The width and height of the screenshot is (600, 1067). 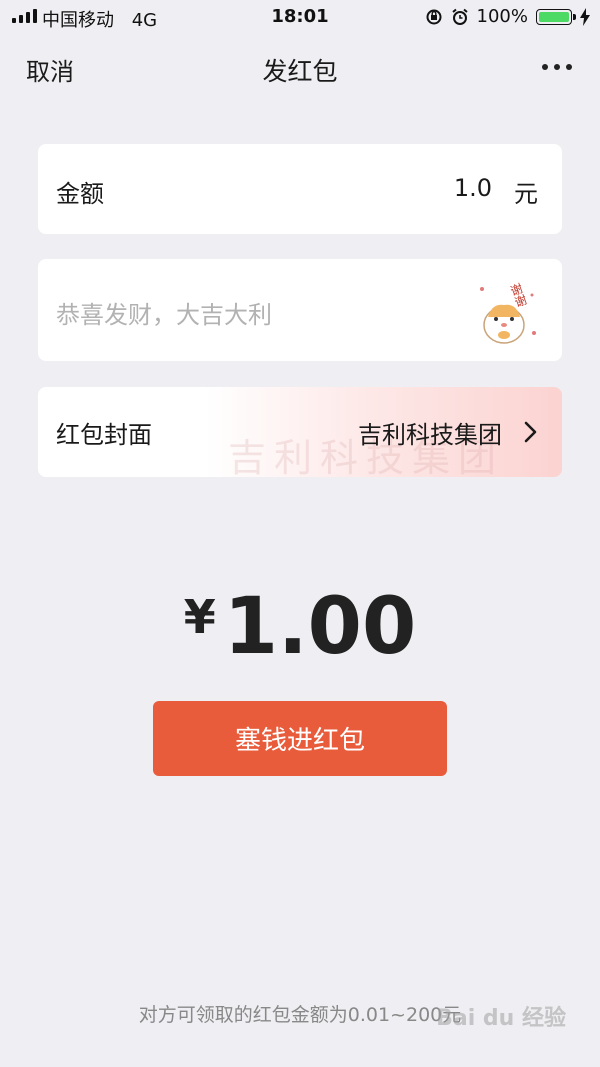 What do you see at coordinates (199, 617) in the screenshot?
I see `currency-symbol: ¥` at bounding box center [199, 617].